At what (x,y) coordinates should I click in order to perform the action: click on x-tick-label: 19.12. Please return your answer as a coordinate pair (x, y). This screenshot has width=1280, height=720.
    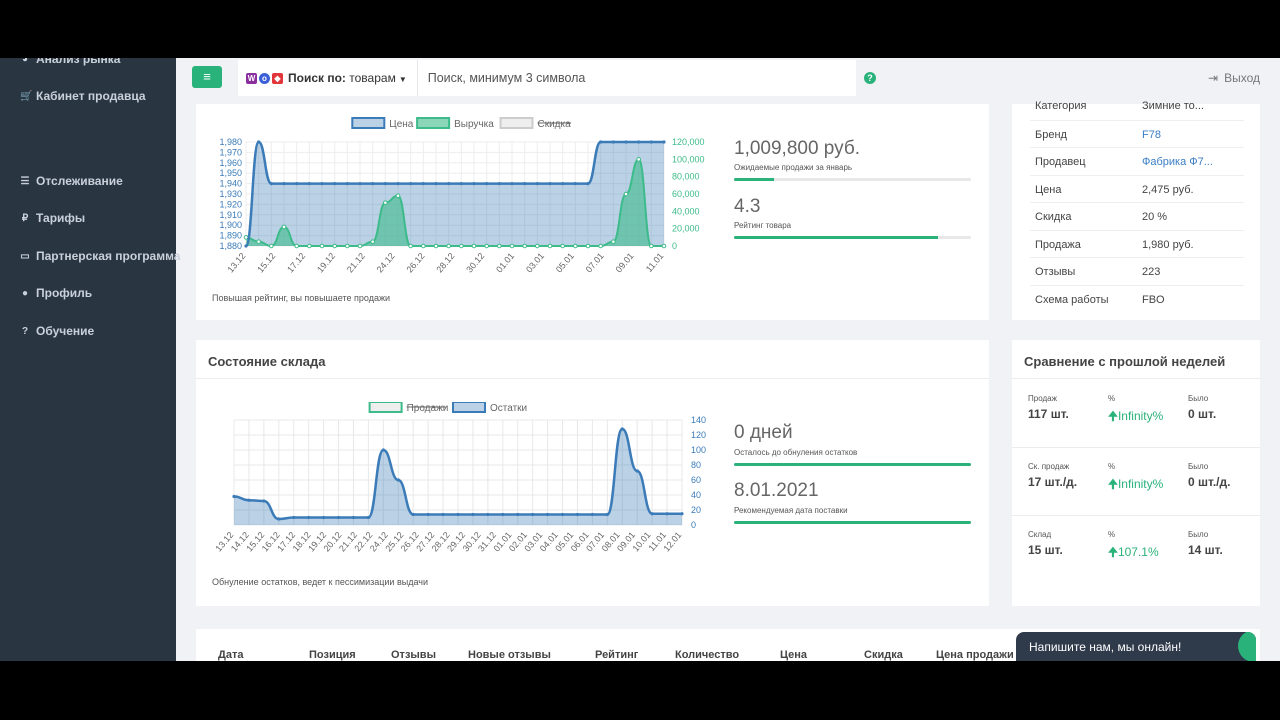
    Looking at the image, I should click on (326, 263).